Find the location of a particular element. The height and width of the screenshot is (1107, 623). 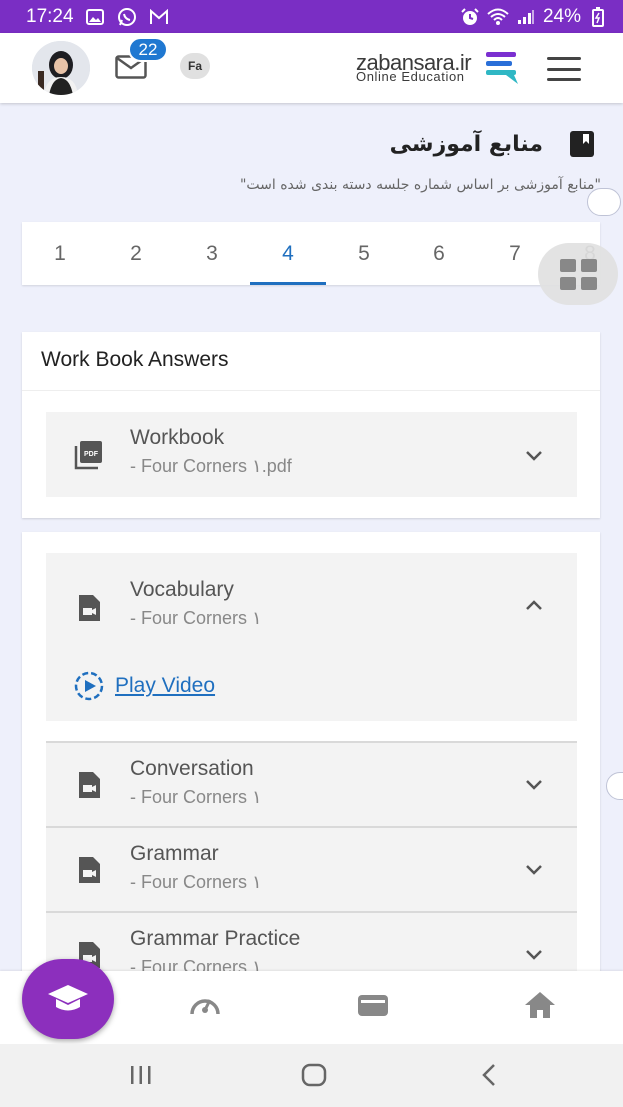

mail-count-badge: 22 is located at coordinates (148, 49).